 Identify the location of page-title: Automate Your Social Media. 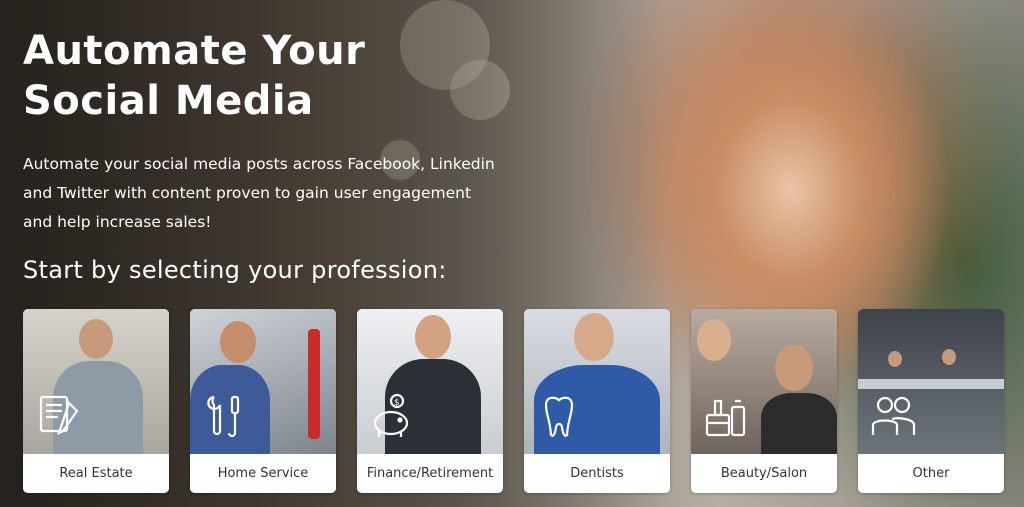
(253, 76).